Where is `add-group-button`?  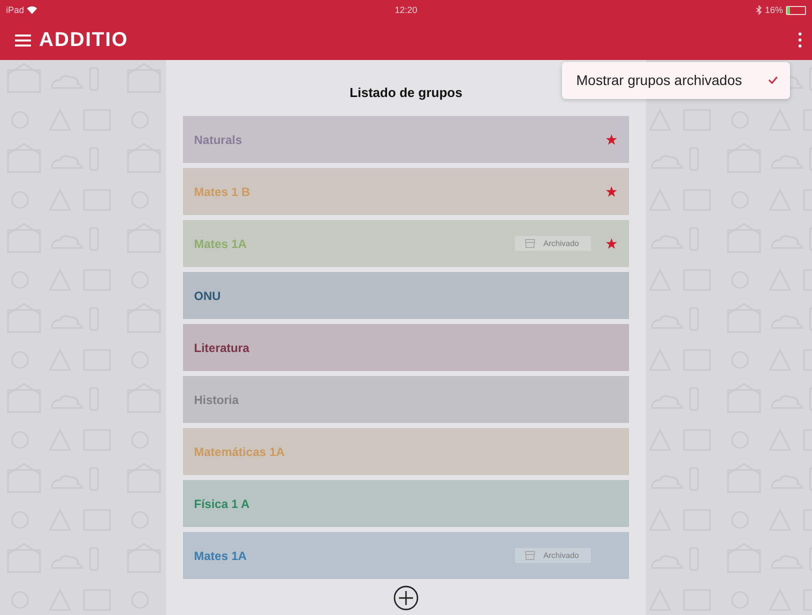 add-group-button is located at coordinates (406, 598).